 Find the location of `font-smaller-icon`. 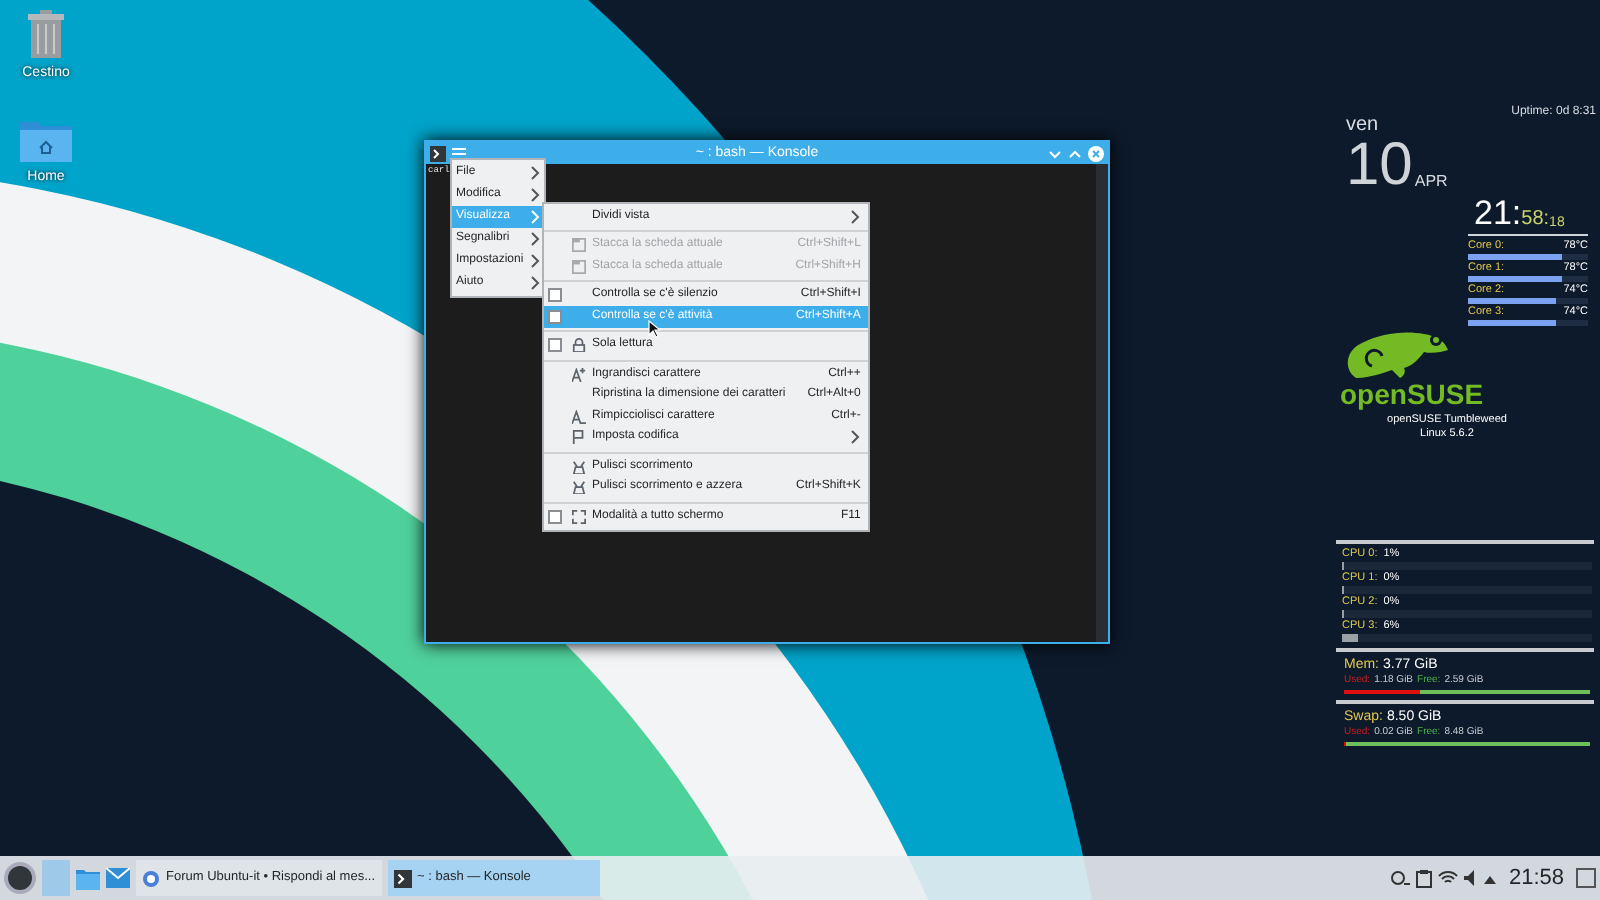

font-smaller-icon is located at coordinates (578, 416).